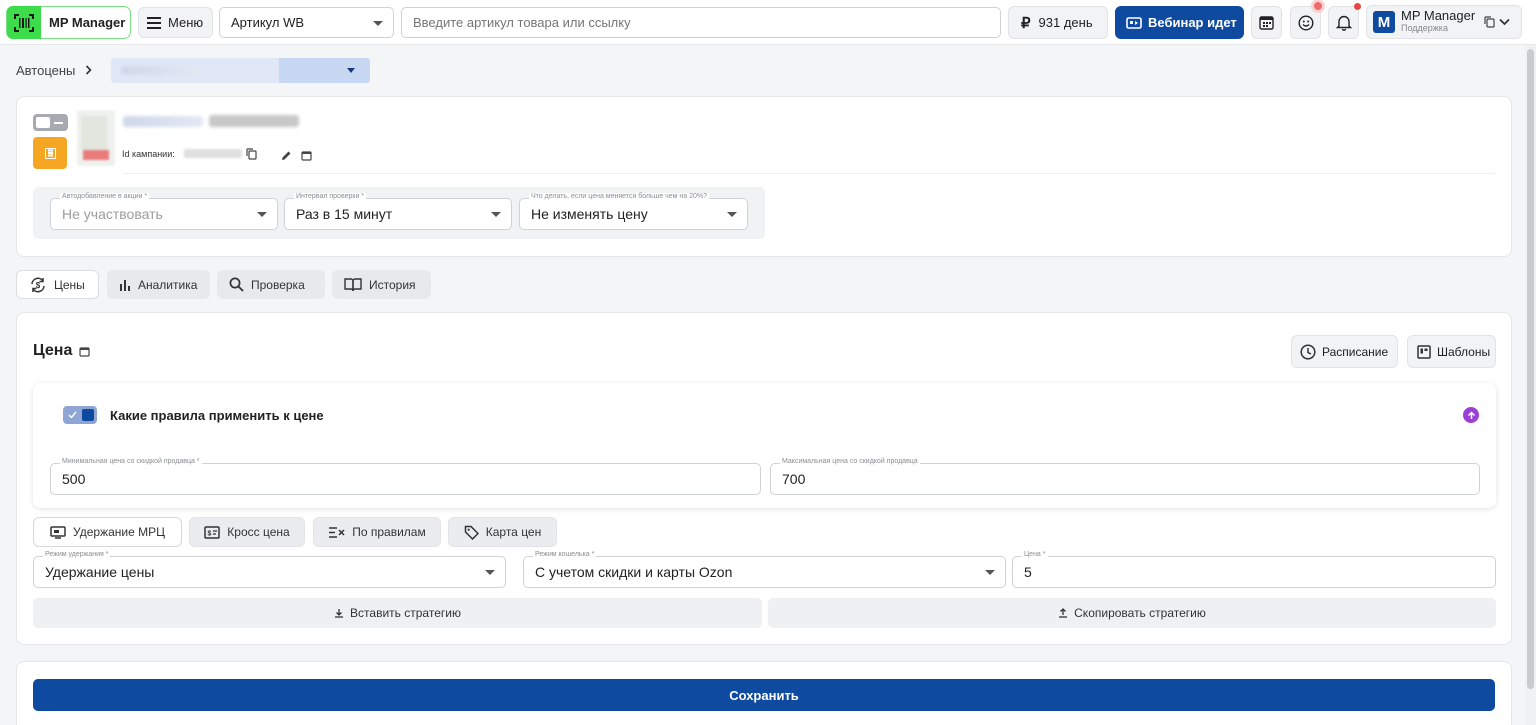 Image resolution: width=1536 pixels, height=725 pixels. What do you see at coordinates (271, 284) in the screenshot?
I see `tab-check: Проверка` at bounding box center [271, 284].